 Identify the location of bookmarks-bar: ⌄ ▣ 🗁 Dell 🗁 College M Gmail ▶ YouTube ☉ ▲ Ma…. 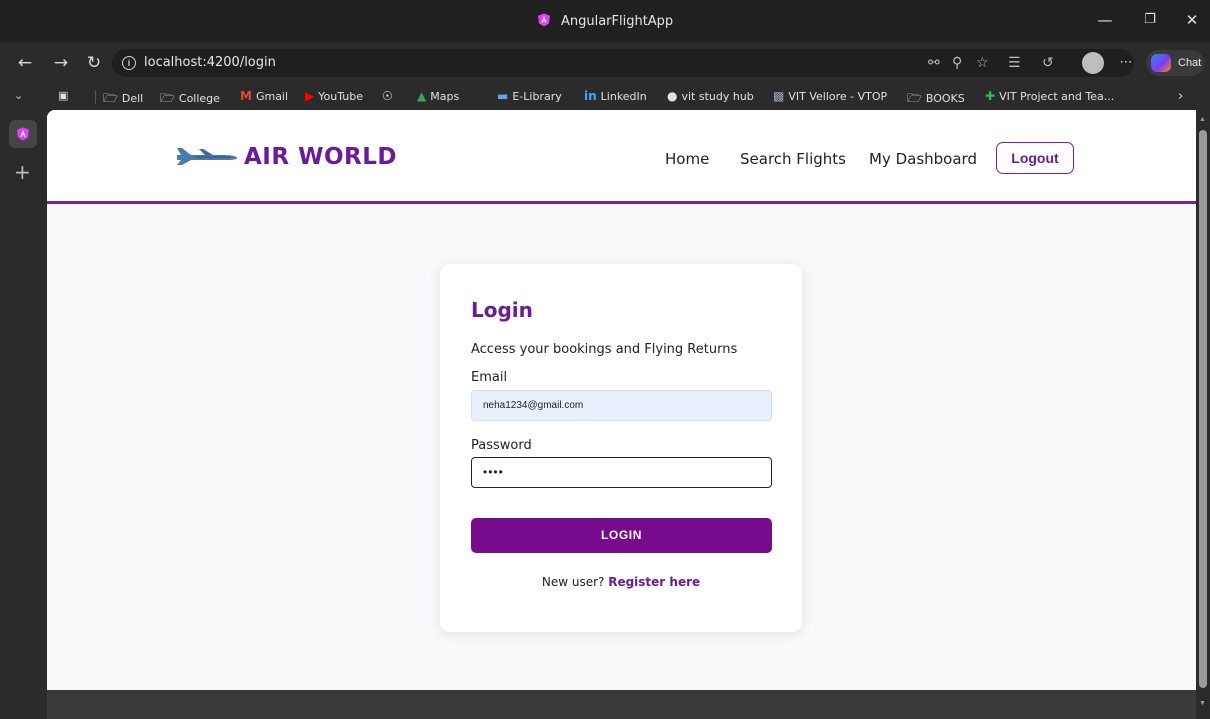
(605, 97).